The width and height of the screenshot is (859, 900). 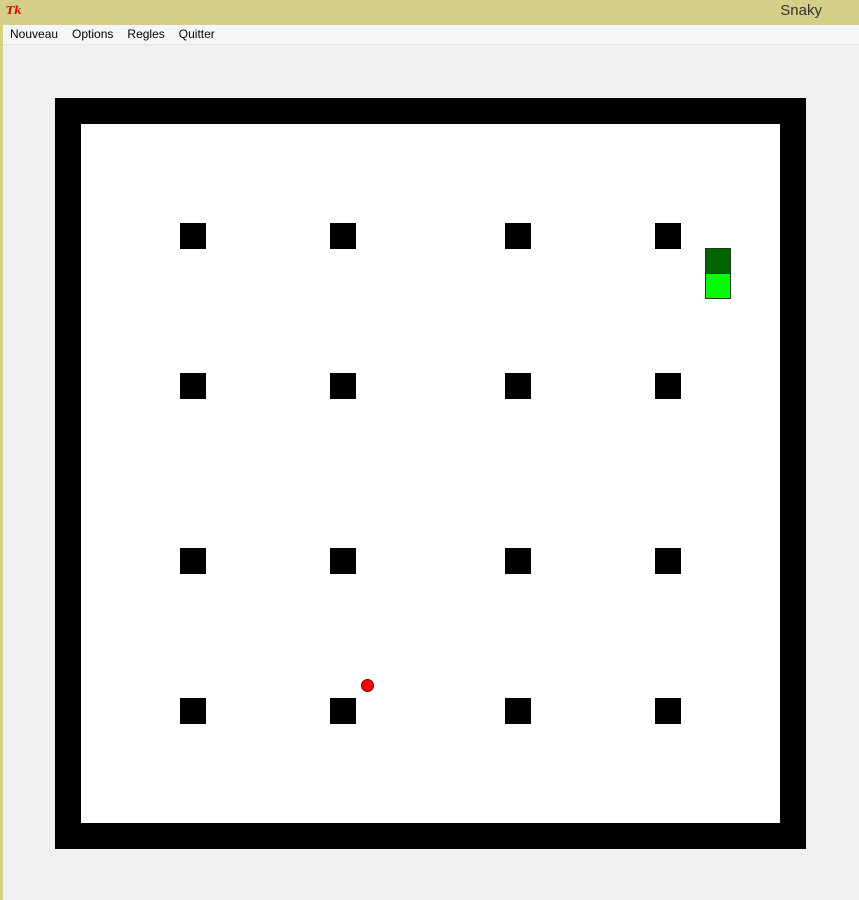 What do you see at coordinates (367, 685) in the screenshot?
I see `food-apple` at bounding box center [367, 685].